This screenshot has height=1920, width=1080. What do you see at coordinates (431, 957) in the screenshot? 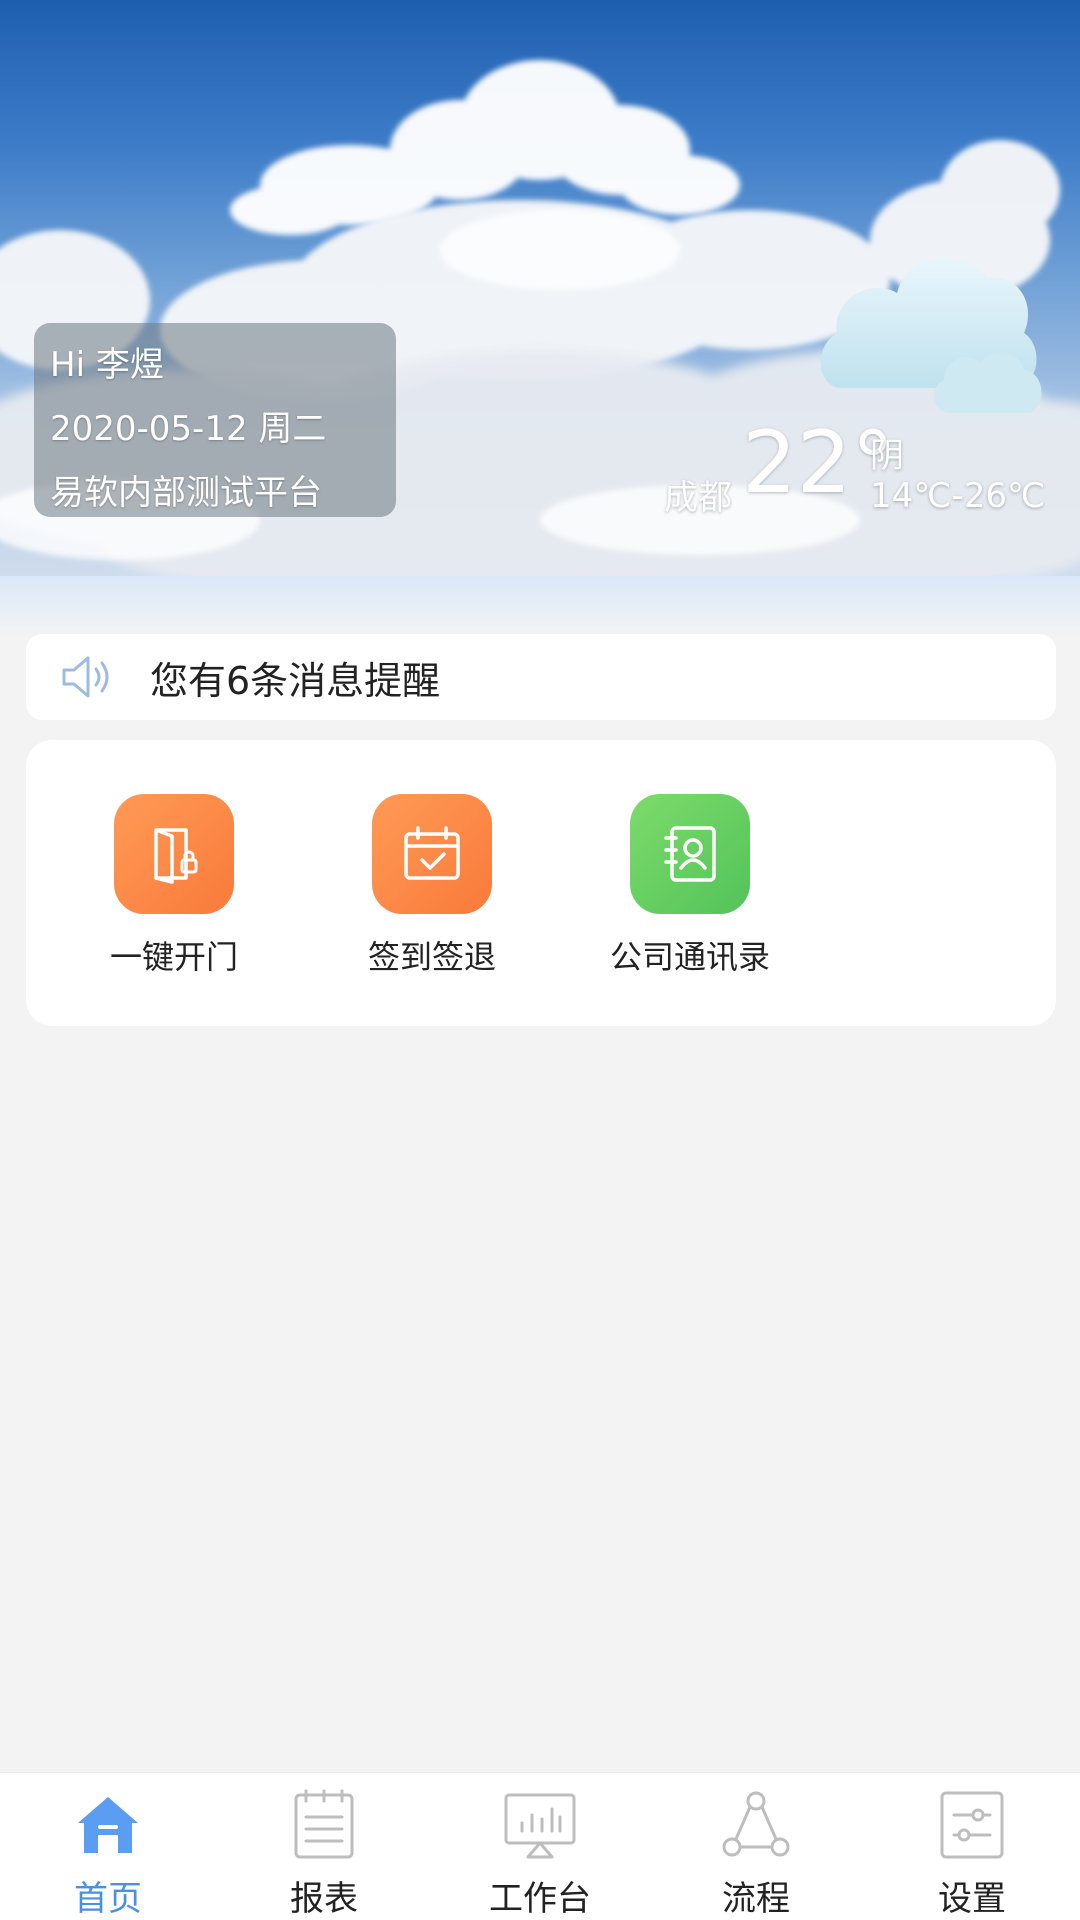
I see `app-label: 签到签退` at bounding box center [431, 957].